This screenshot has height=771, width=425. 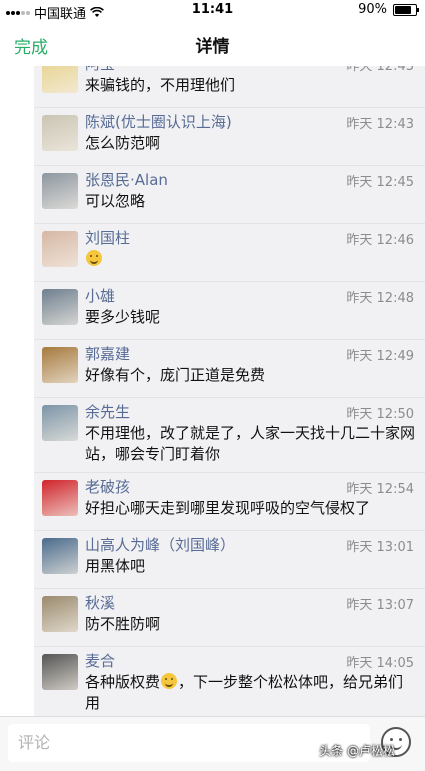 I want to click on comment-item: 刘国柱 昨天 12:46, so click(x=229, y=253).